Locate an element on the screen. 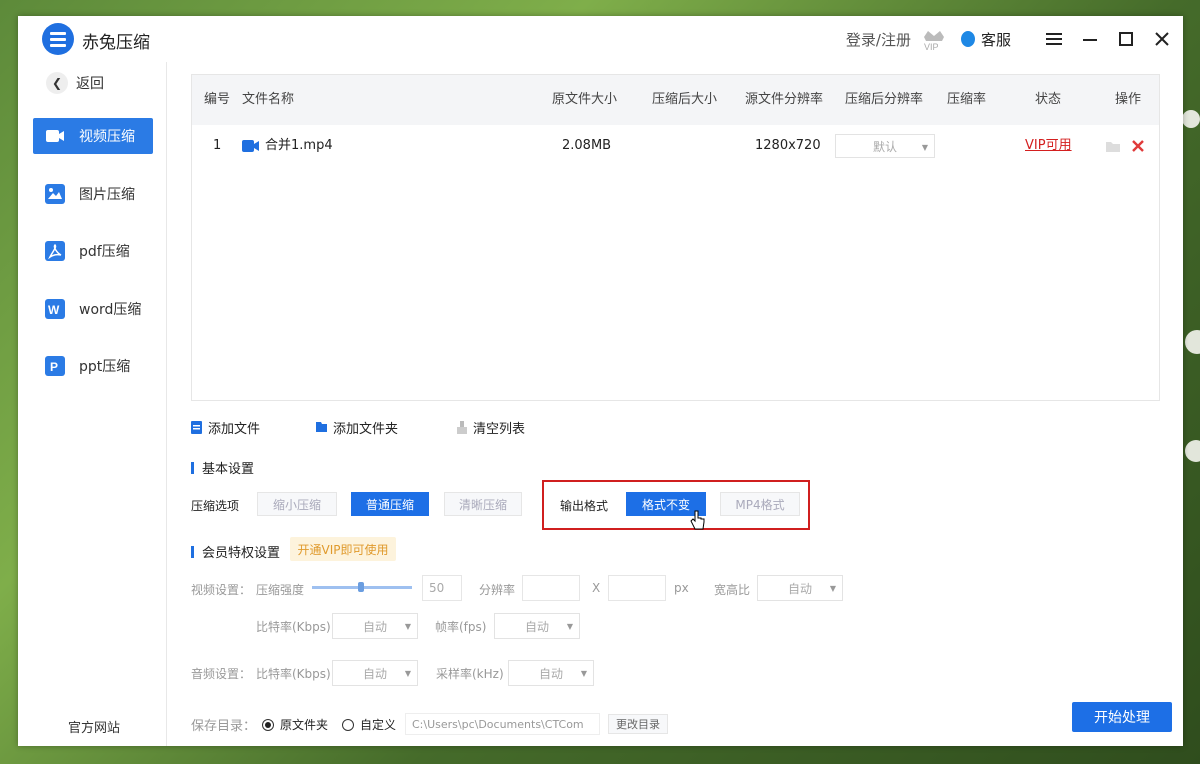  menu-icon is located at coordinates (1054, 39).